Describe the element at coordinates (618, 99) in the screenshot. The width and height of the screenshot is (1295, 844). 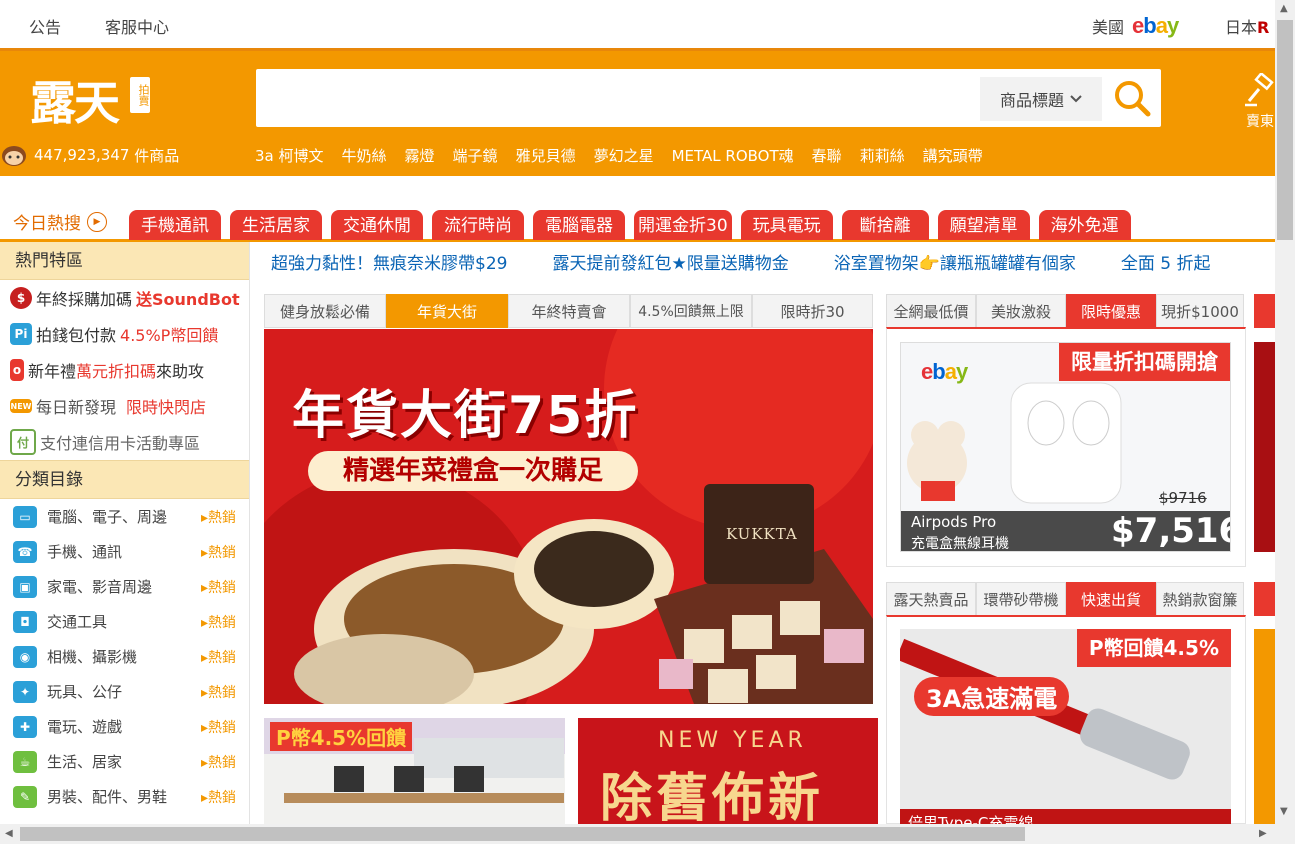
I see `search-input` at that location.